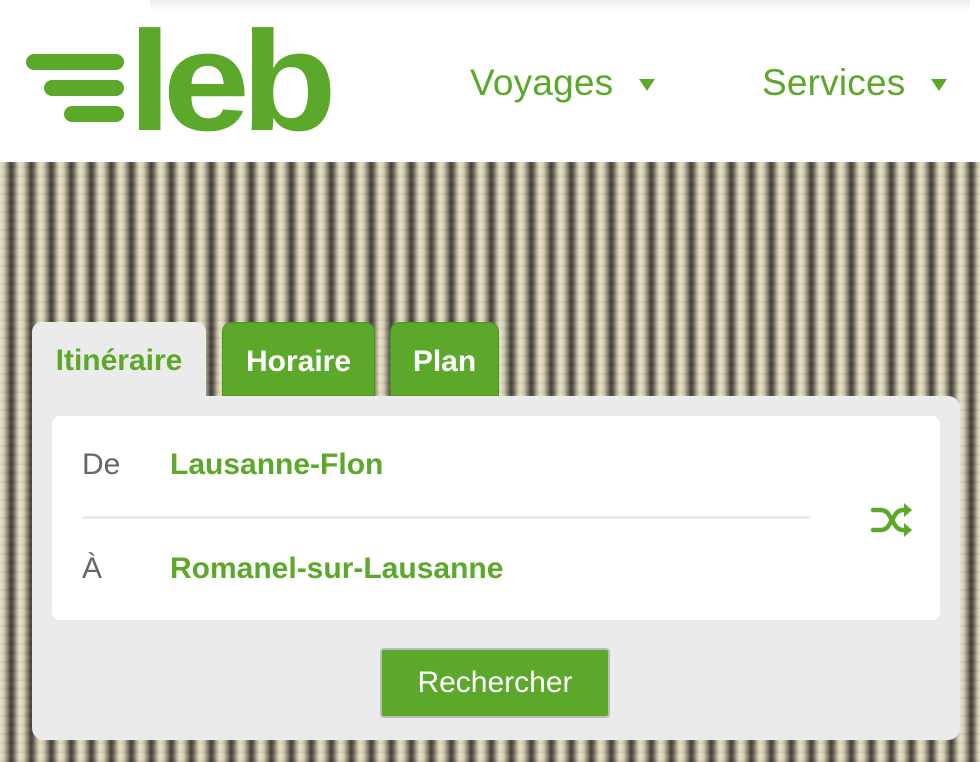 This screenshot has height=762, width=980. What do you see at coordinates (101, 464) in the screenshot?
I see `from-label: De` at bounding box center [101, 464].